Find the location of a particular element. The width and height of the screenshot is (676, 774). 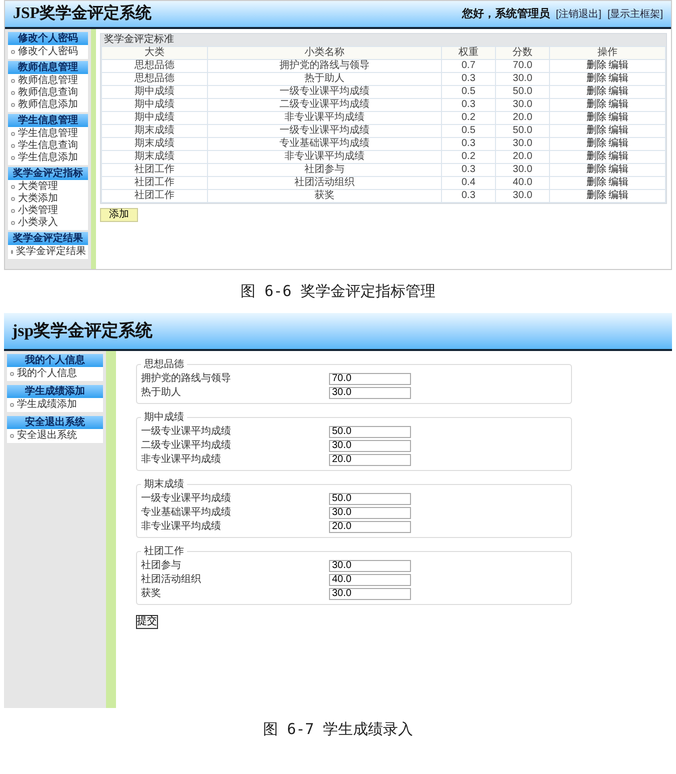

field-label: 专业基础课平均成绩 is located at coordinates (186, 513).